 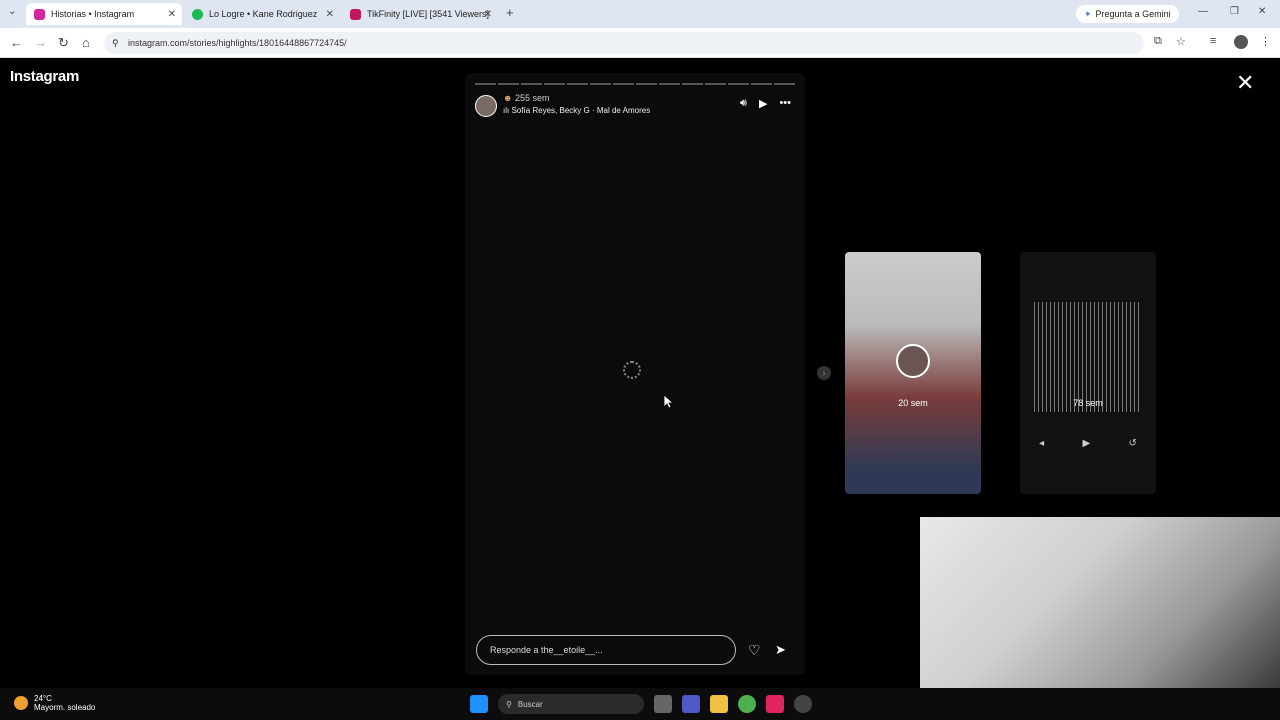 What do you see at coordinates (1234, 11) in the screenshot?
I see `restore-icon: ❐` at bounding box center [1234, 11].